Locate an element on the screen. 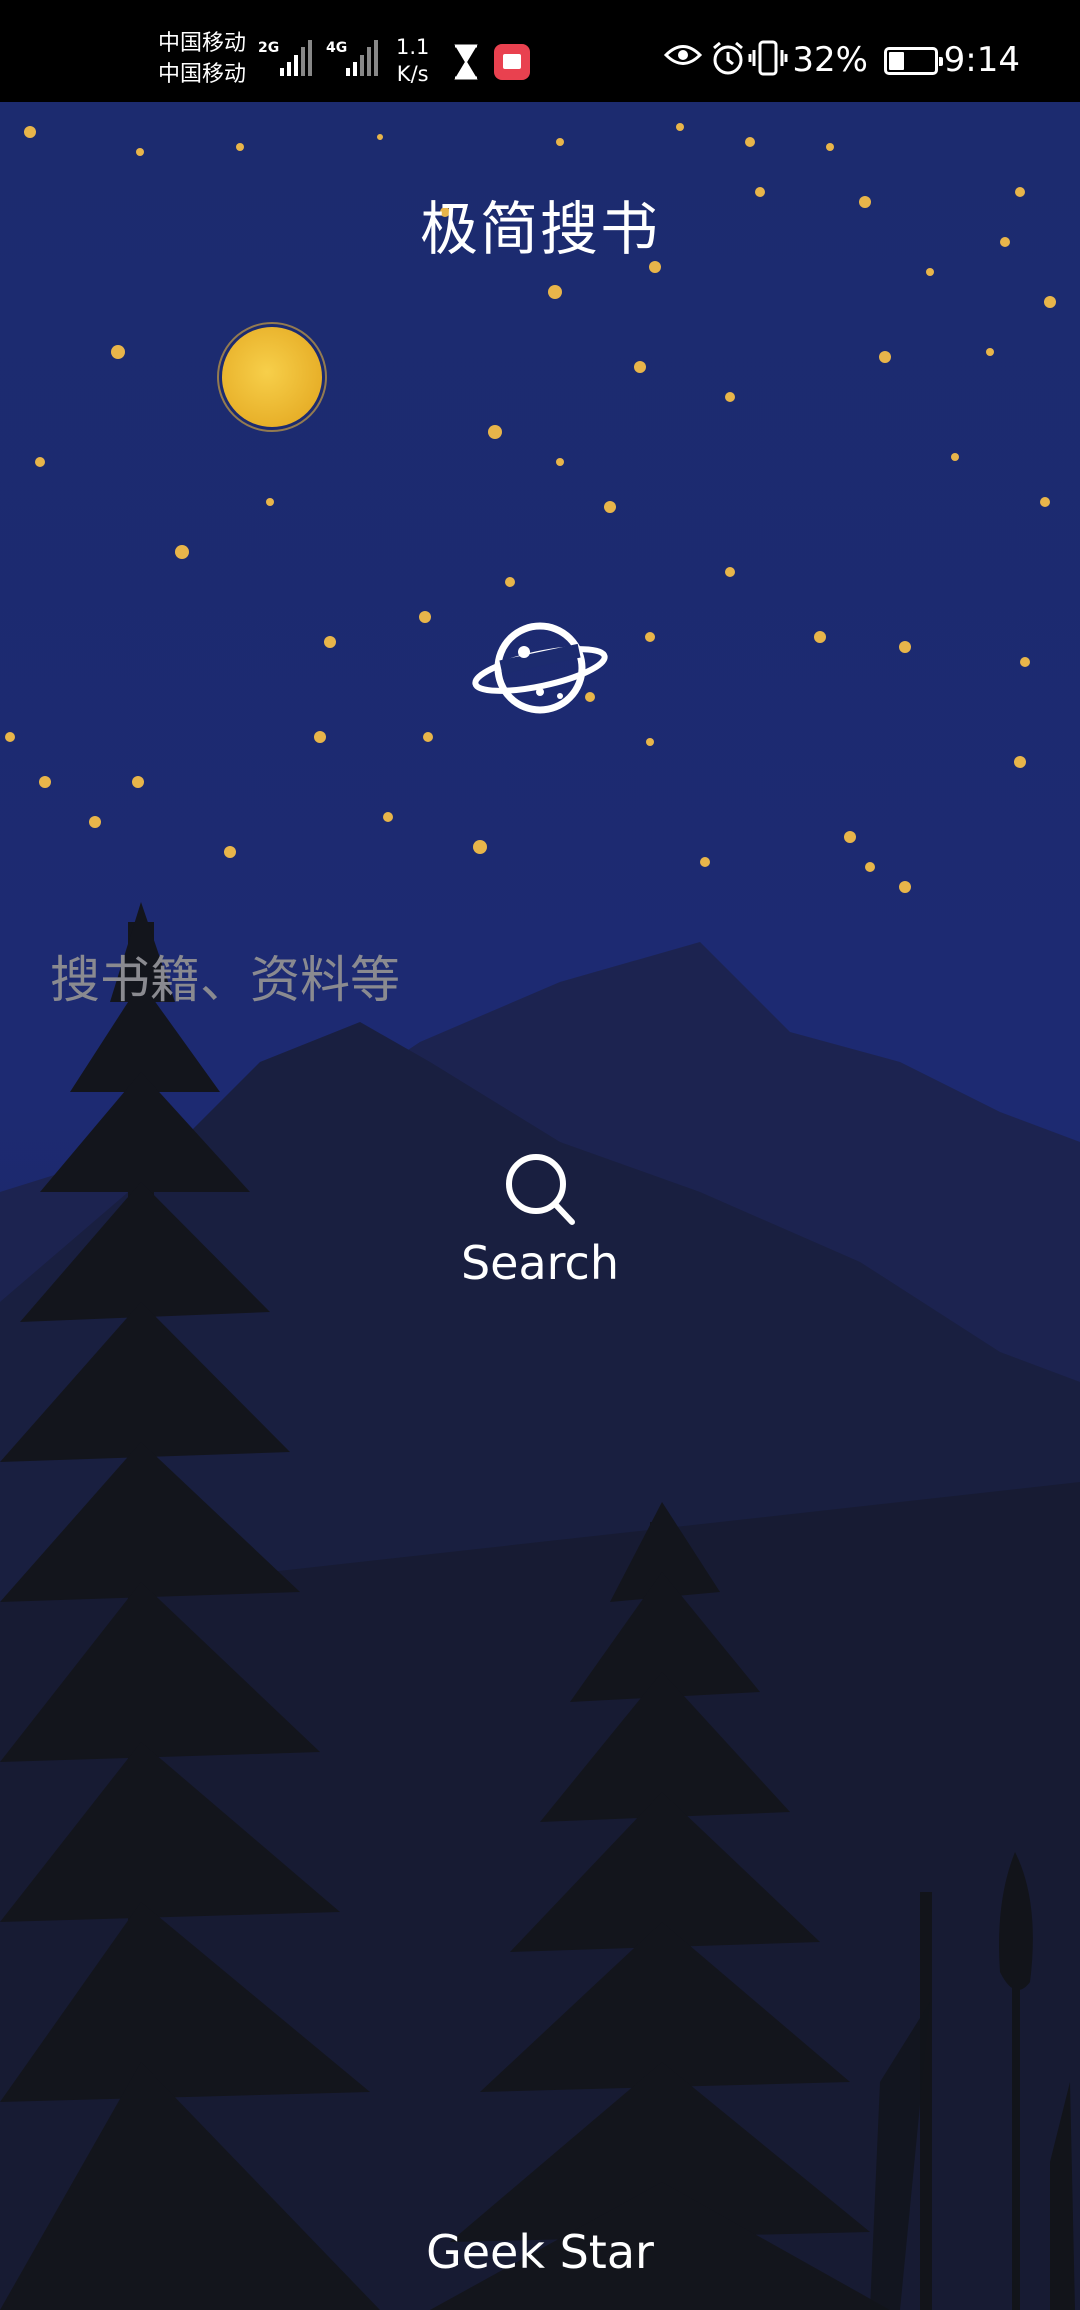 The width and height of the screenshot is (1080, 2310). speed-unit: K/s is located at coordinates (412, 74).